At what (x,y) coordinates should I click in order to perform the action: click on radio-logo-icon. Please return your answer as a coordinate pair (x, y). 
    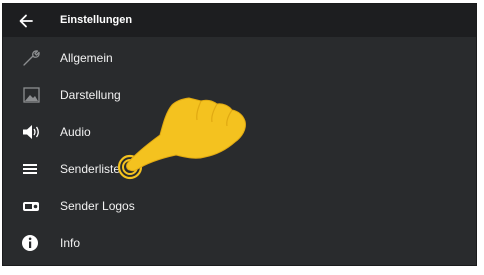
    Looking at the image, I should click on (31, 206).